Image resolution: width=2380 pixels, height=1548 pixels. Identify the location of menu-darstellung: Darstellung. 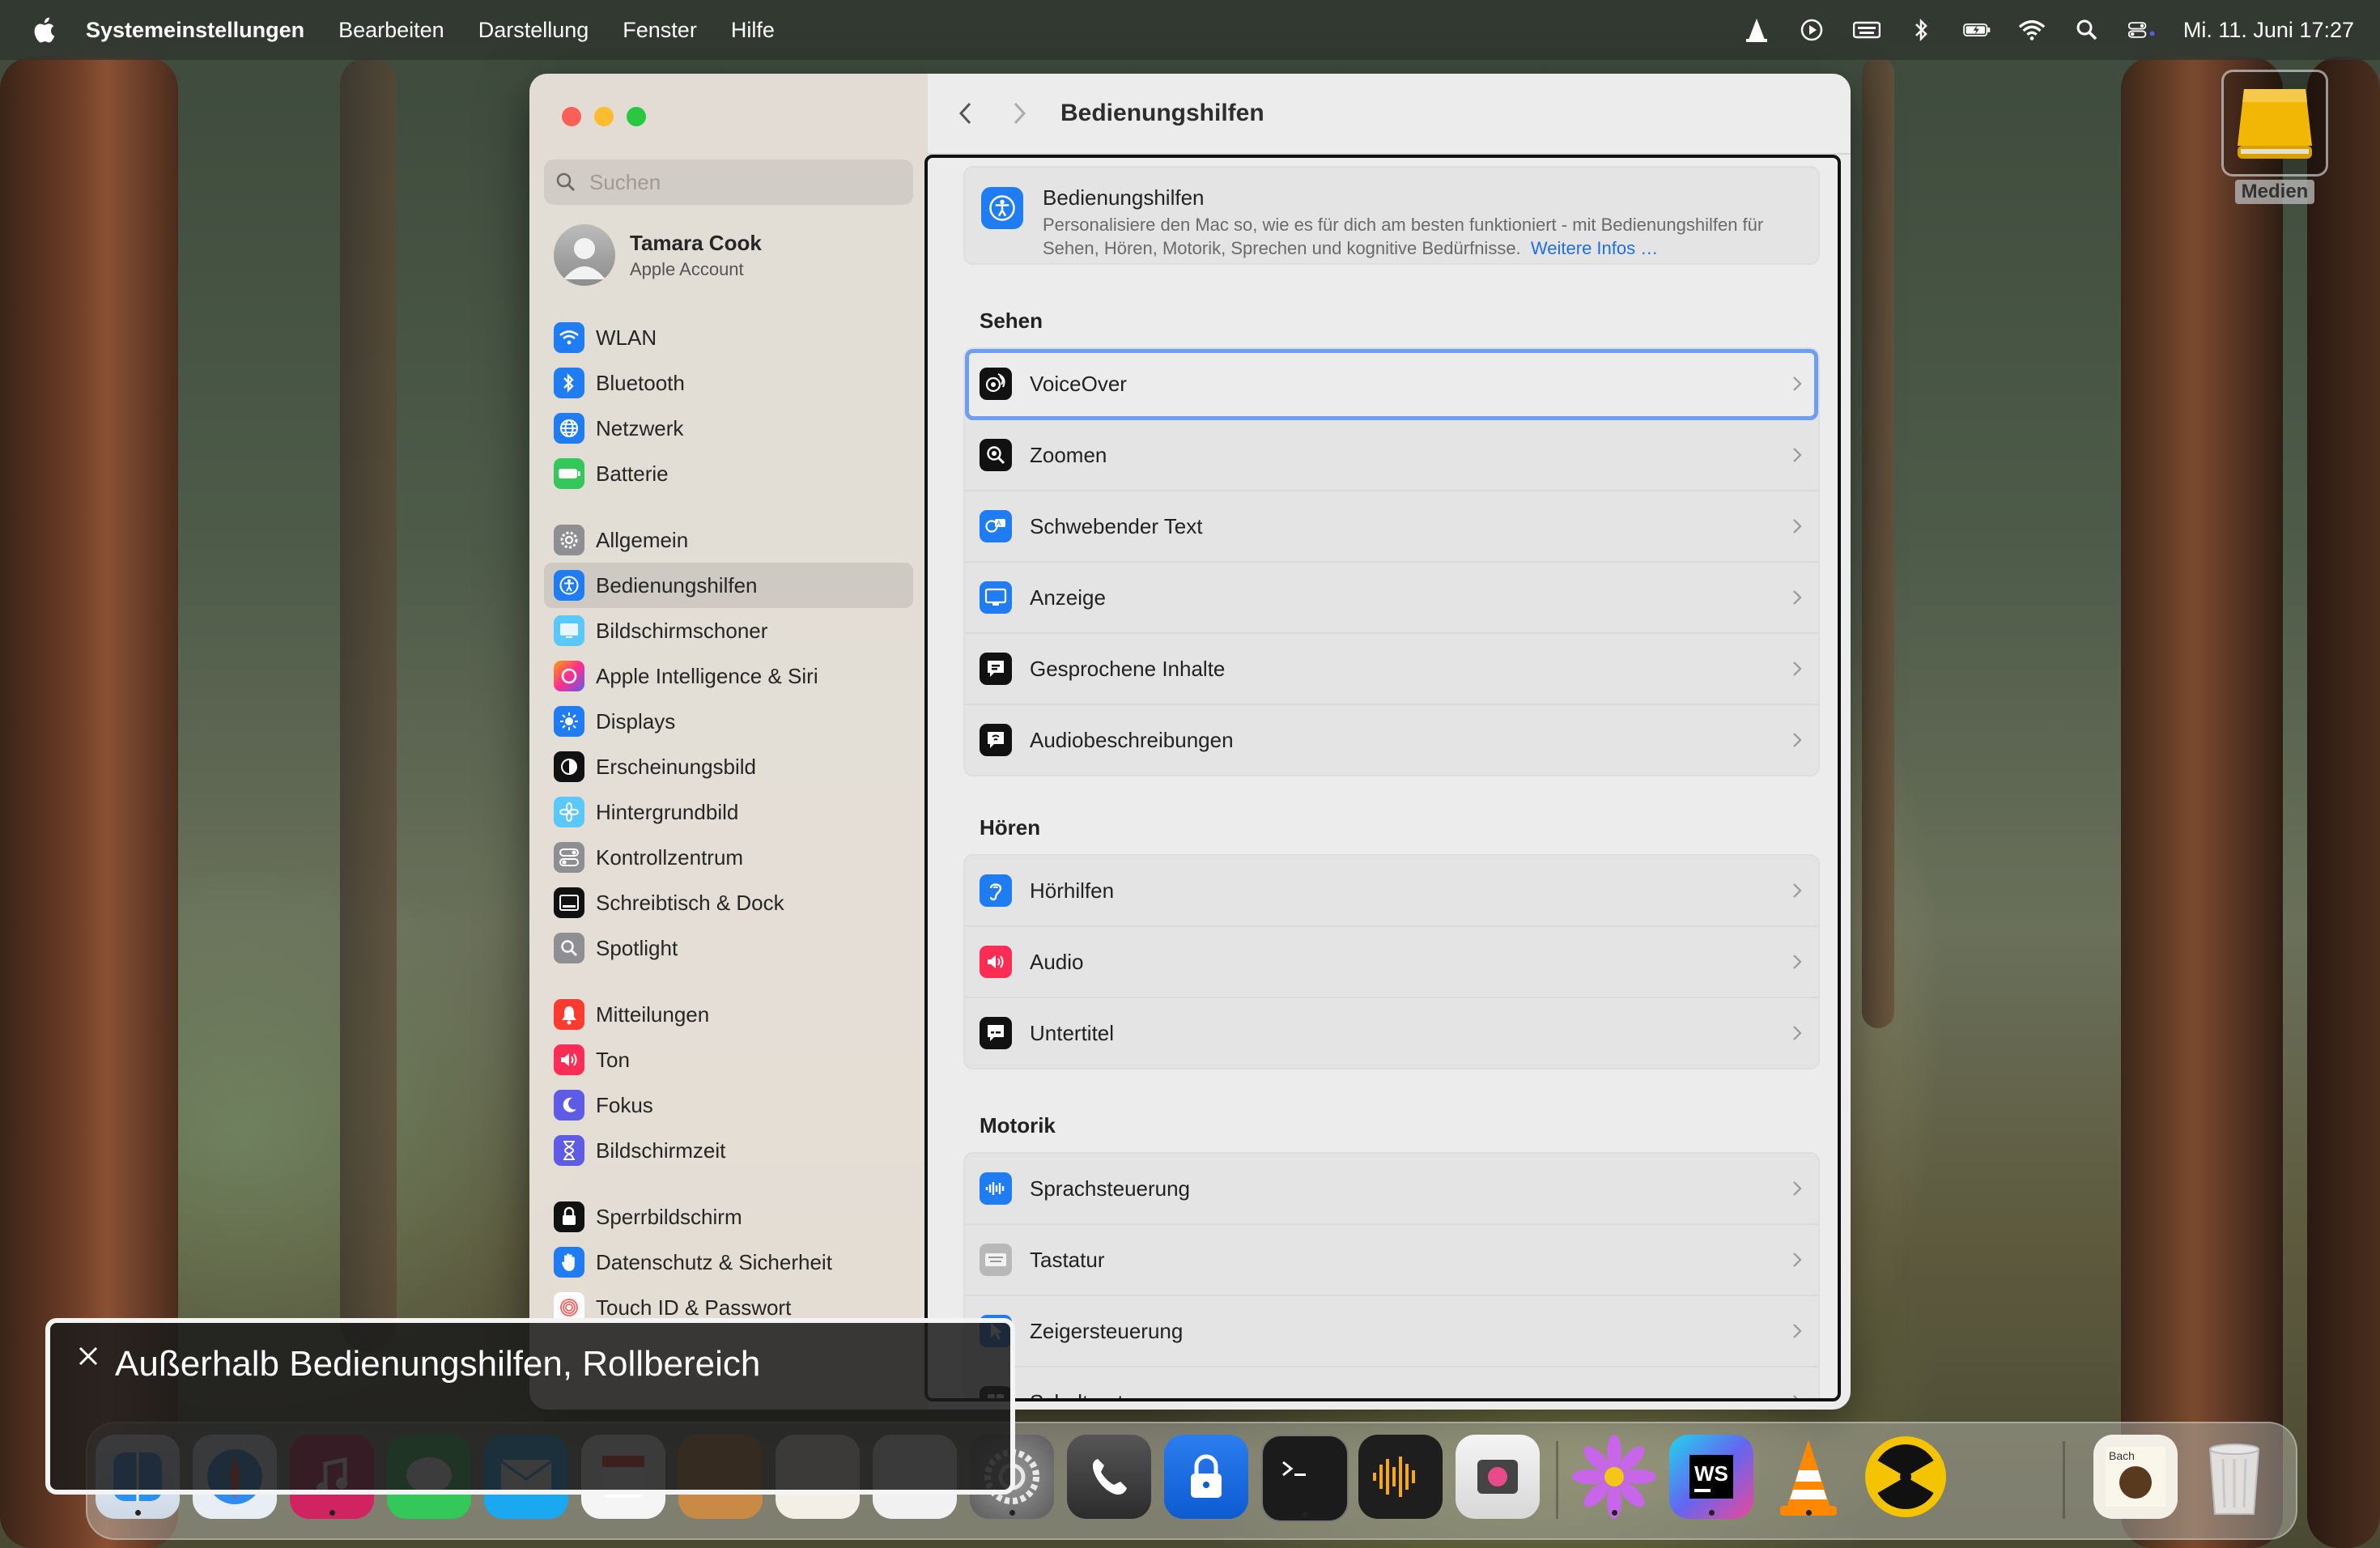
(533, 31).